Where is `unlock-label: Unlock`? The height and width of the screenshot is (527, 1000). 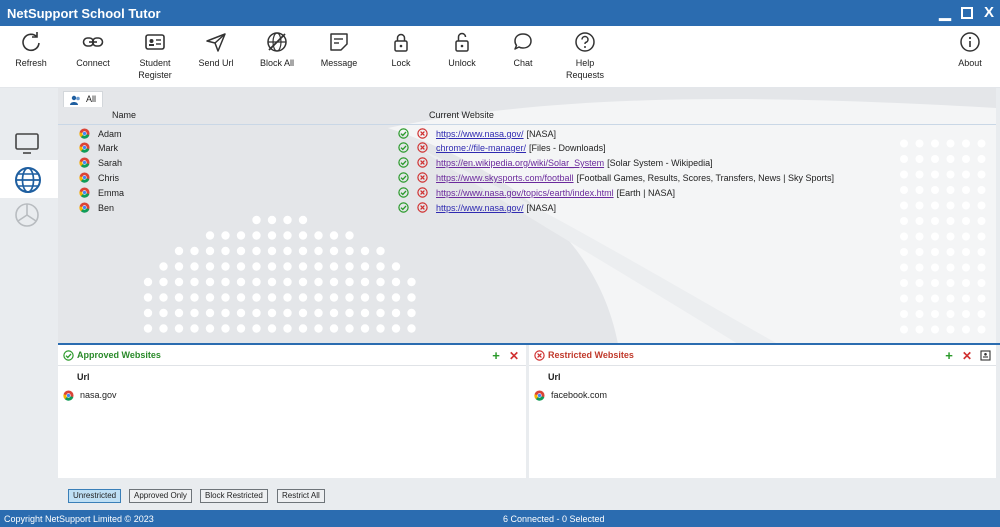
unlock-label: Unlock is located at coordinates (462, 63).